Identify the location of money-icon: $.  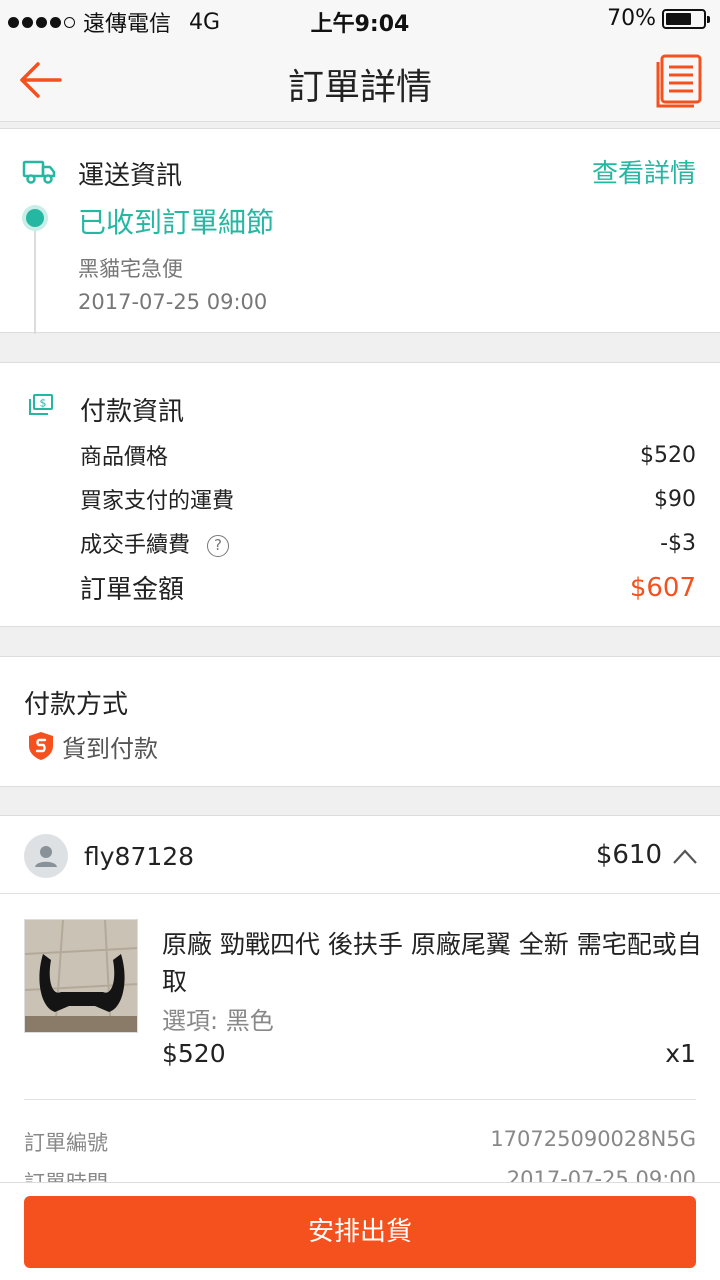
(41, 404).